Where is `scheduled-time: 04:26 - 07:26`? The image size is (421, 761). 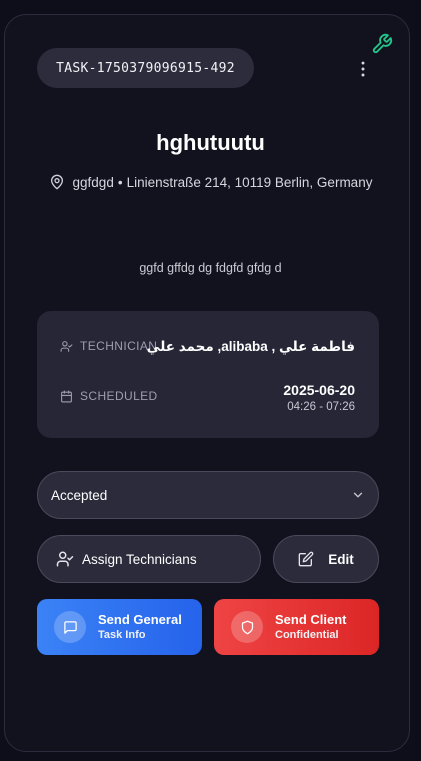 scheduled-time: 04:26 - 07:26 is located at coordinates (321, 407).